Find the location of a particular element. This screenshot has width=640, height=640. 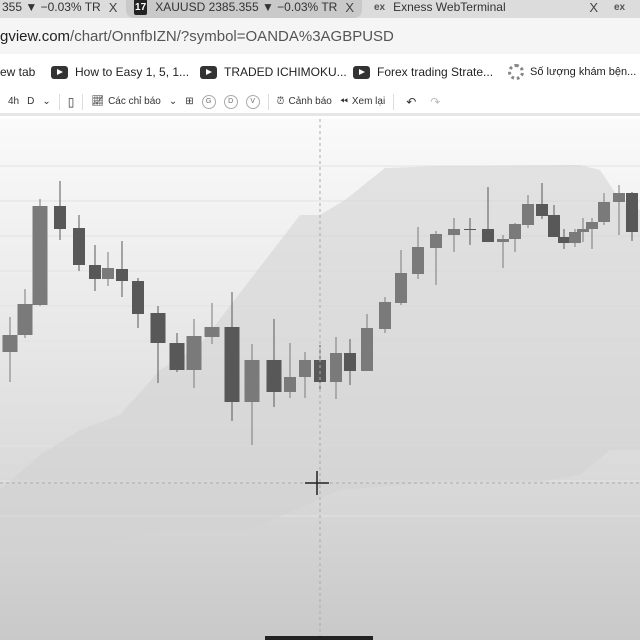

v-button: V is located at coordinates (252, 101).